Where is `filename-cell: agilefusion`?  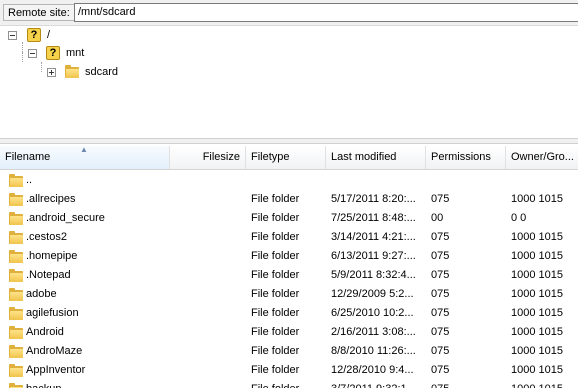
filename-cell: agilefusion is located at coordinates (52, 313).